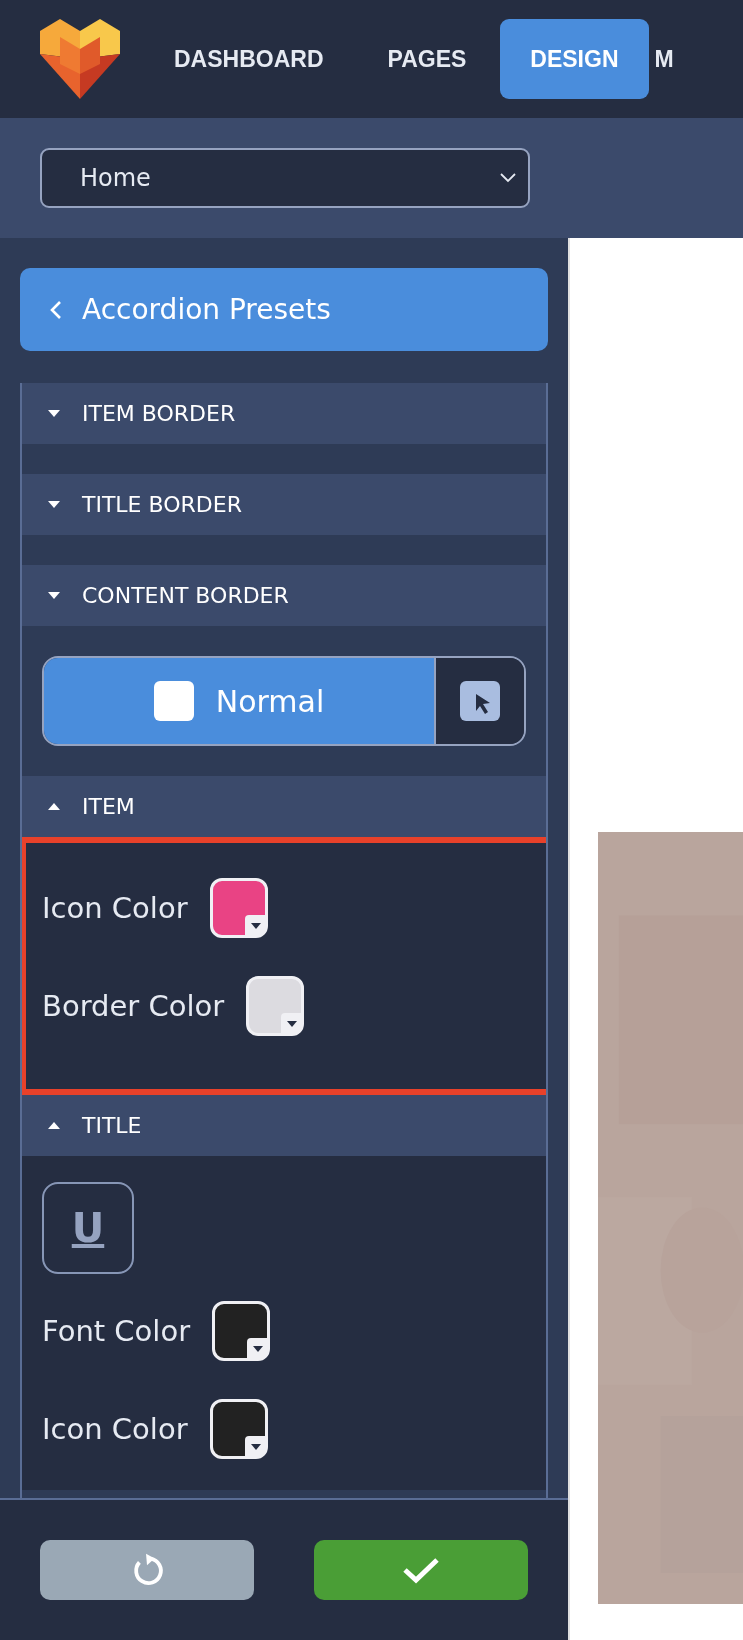 The width and height of the screenshot is (743, 1640). What do you see at coordinates (285, 178) in the screenshot?
I see `page-select: Home` at bounding box center [285, 178].